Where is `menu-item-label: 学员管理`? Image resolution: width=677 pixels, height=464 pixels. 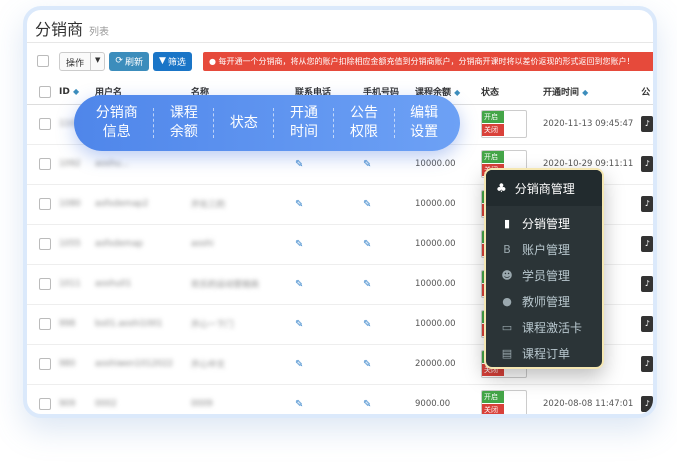
menu-item-label: 学员管理 is located at coordinates (546, 275).